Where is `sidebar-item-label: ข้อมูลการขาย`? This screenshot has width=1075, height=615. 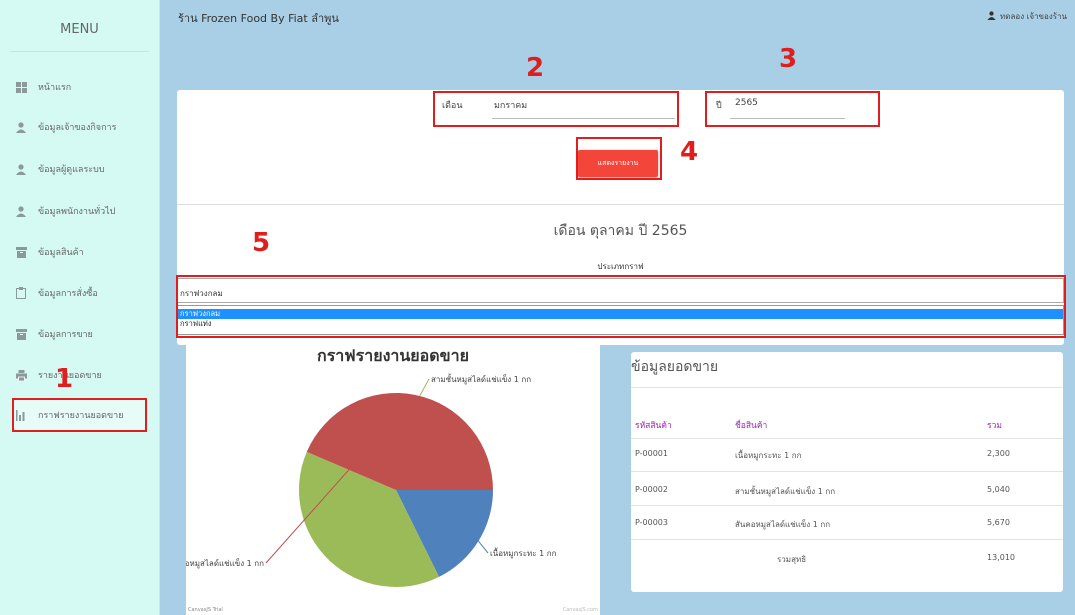
sidebar-item-label: ข้อมูลการขาย is located at coordinates (65, 335).